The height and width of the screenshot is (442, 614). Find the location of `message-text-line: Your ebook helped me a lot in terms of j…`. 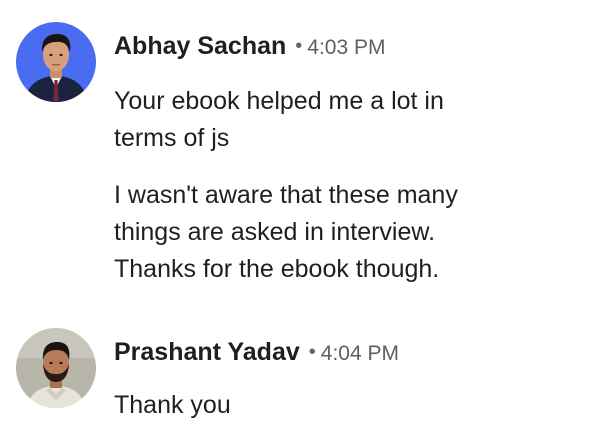

message-text-line: Your ebook helped me a lot in terms of j… is located at coordinates (279, 119).